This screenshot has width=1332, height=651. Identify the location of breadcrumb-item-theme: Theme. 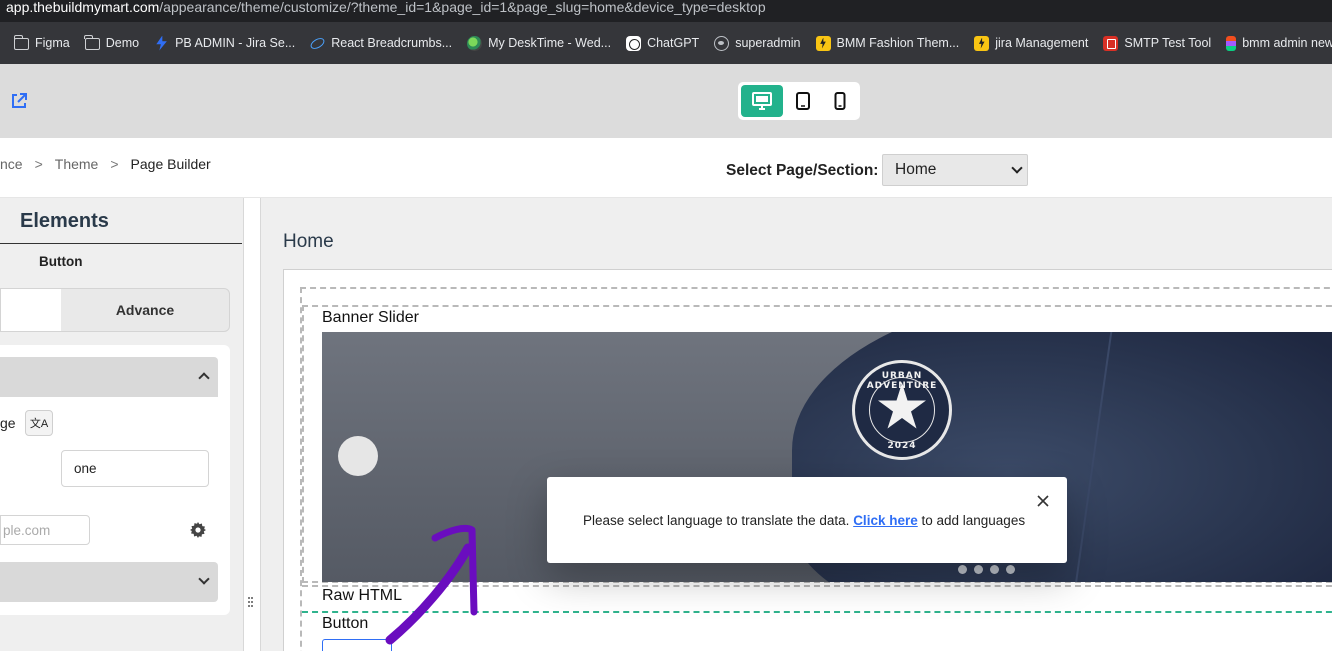
(77, 164).